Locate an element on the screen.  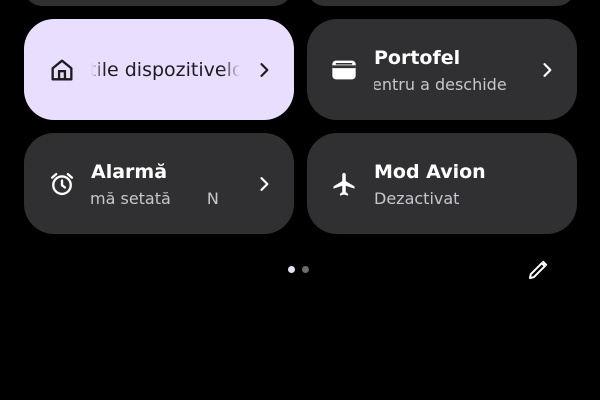
tile-subtitle: entru a deschide is located at coordinates (440, 84).